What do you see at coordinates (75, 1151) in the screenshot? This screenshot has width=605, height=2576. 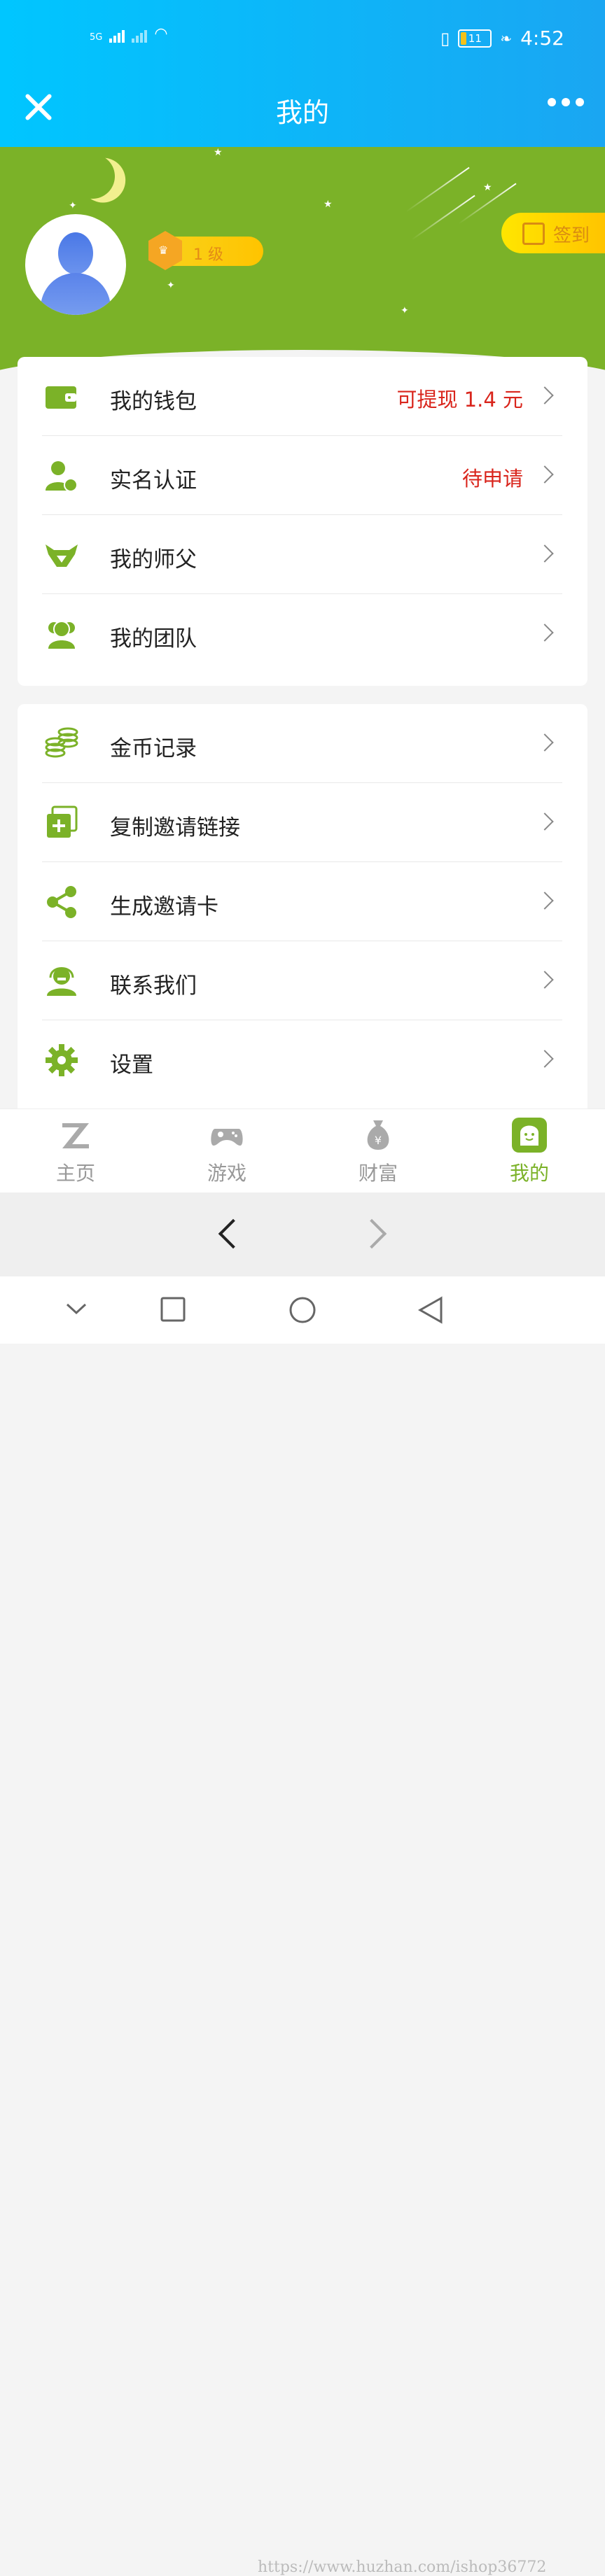 I see `tab-home: 主页` at bounding box center [75, 1151].